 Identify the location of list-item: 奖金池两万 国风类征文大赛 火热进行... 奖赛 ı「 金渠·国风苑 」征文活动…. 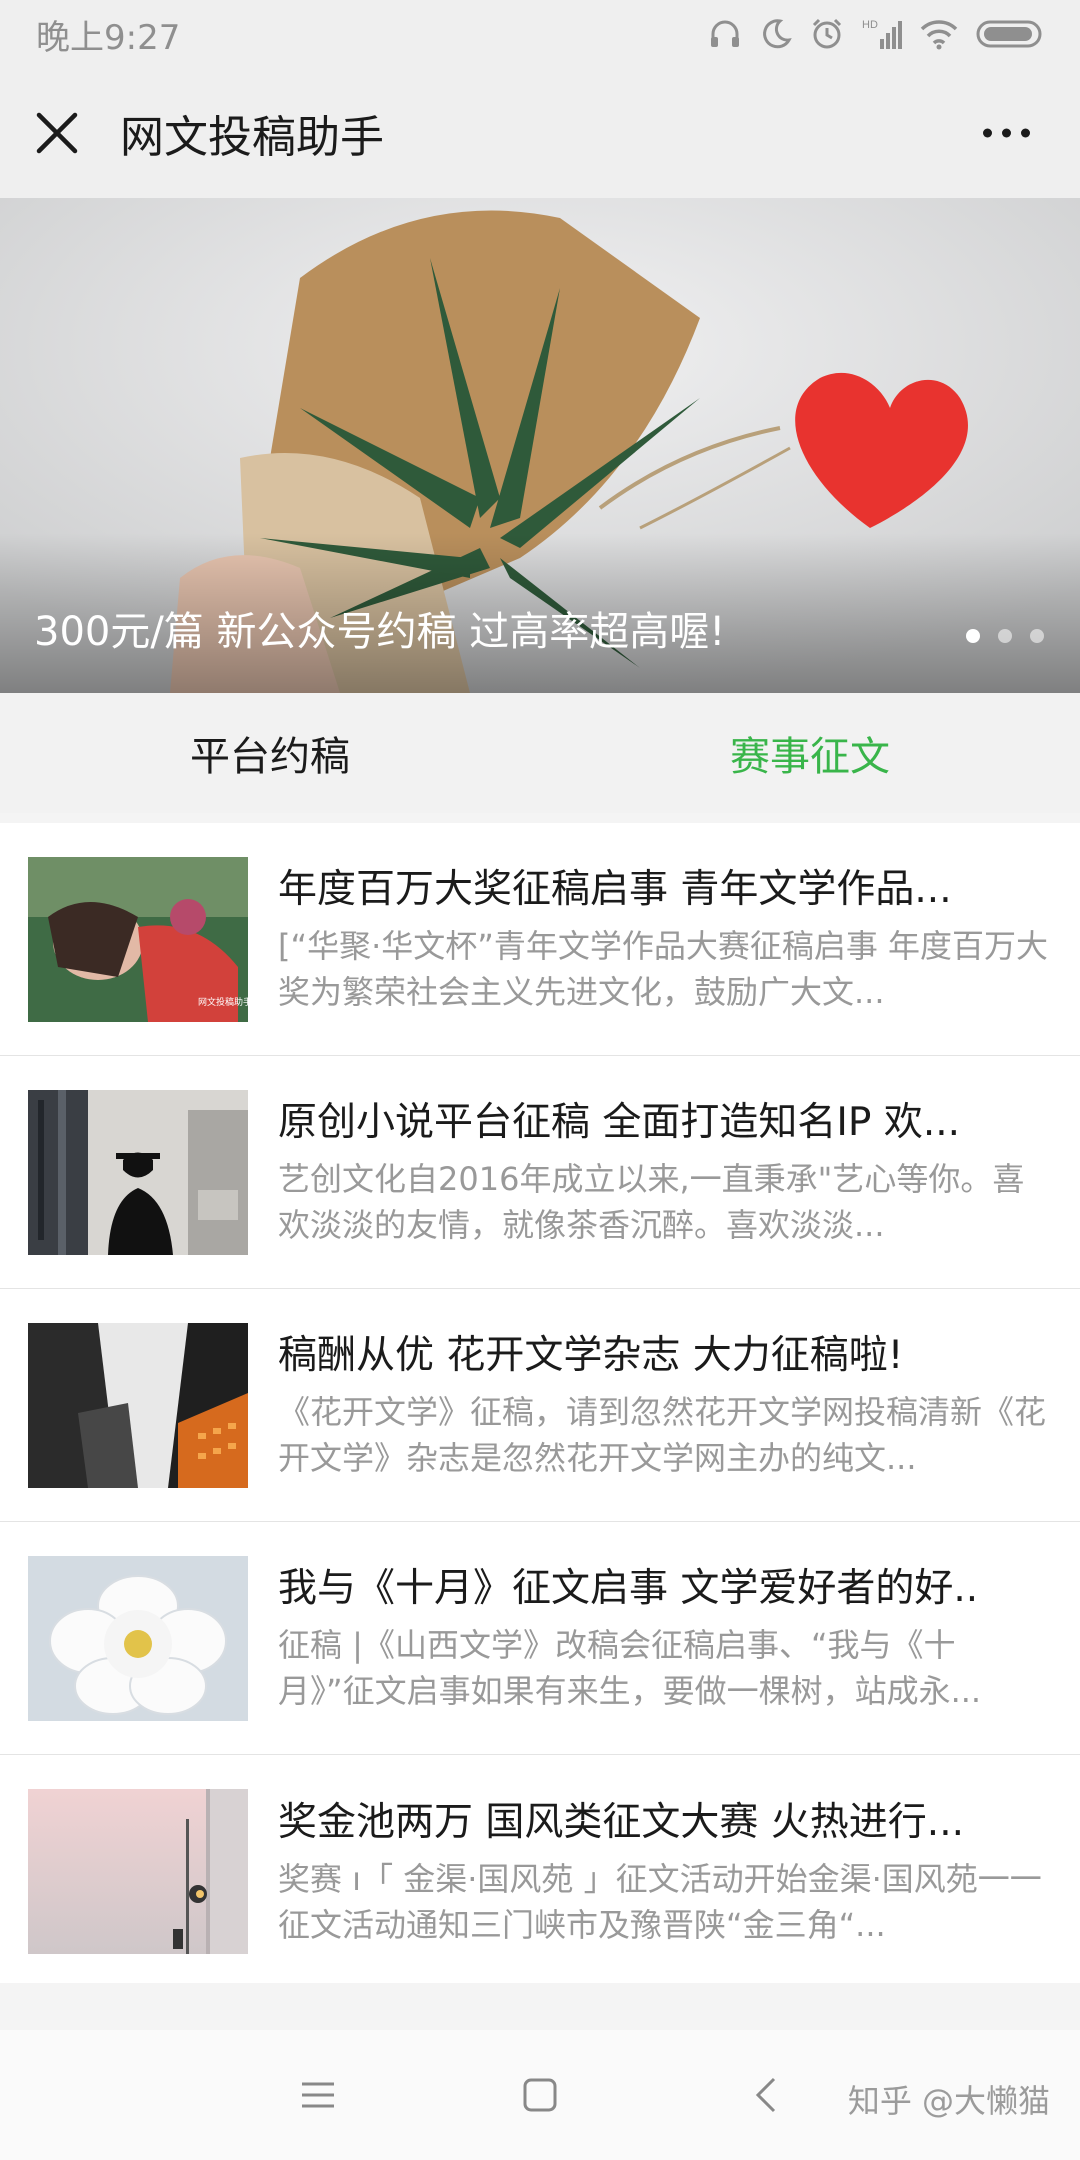
(540, 1871).